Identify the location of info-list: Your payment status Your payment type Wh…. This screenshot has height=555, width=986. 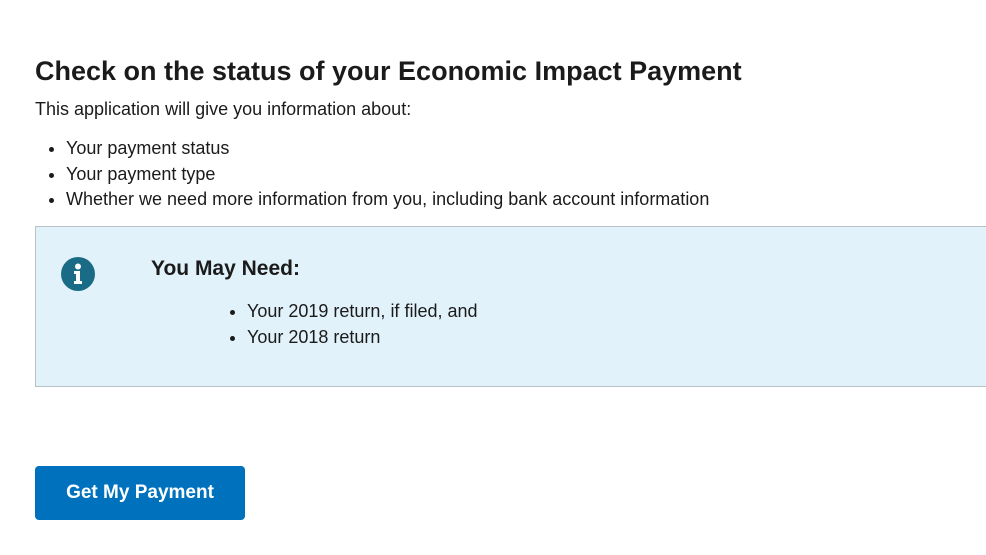
(372, 174).